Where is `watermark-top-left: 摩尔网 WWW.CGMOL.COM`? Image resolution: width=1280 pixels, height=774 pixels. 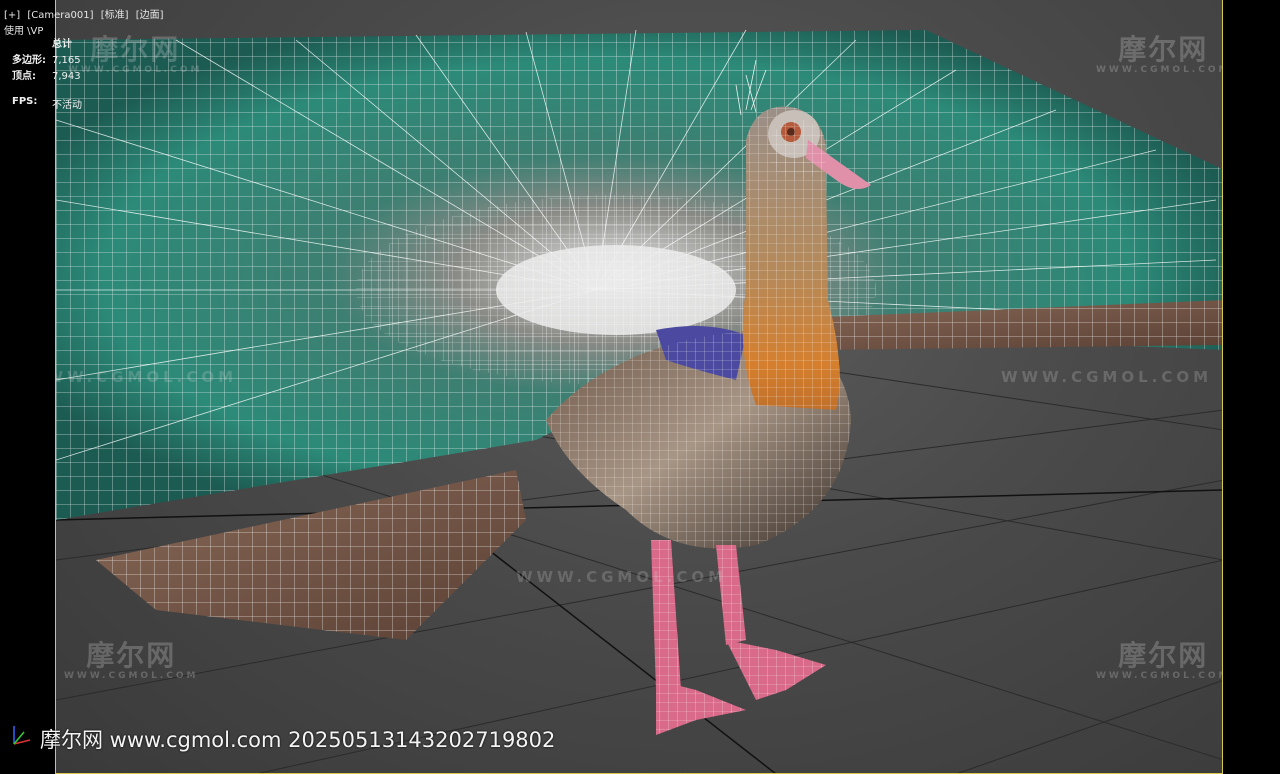
watermark-top-left: 摩尔网 WWW.CGMOL.COM is located at coordinates (135, 54).